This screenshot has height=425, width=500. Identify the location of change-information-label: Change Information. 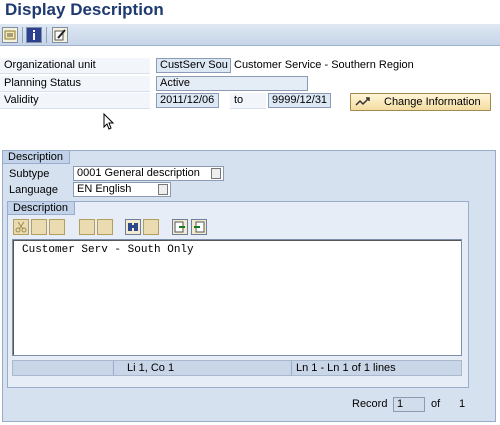
(432, 102).